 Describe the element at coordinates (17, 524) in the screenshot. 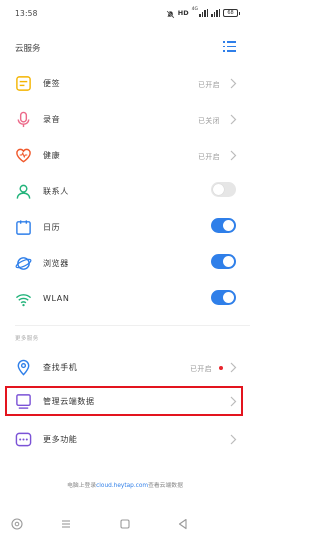

I see `assistant-icon` at that location.